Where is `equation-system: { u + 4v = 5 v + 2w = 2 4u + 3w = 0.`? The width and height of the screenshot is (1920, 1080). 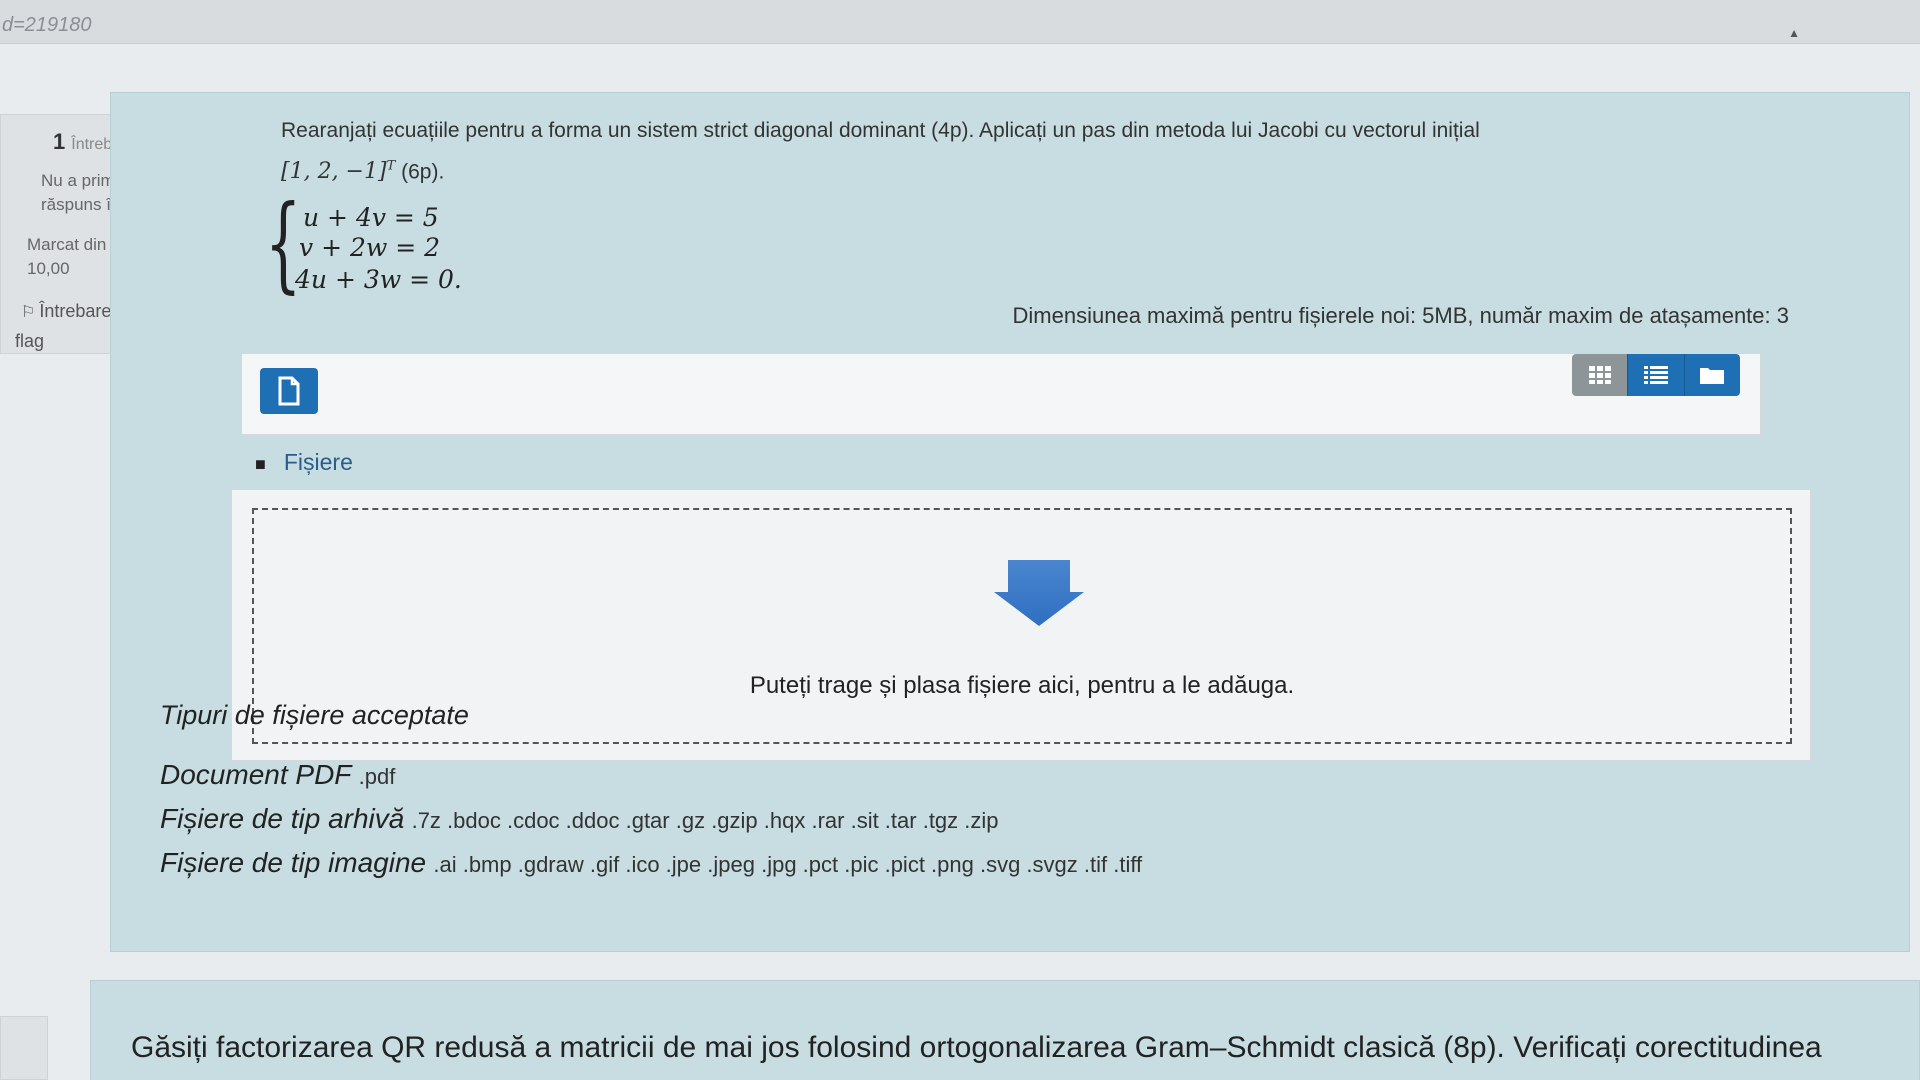 equation-system: { u + 4v = 5 v + 2w = 2 4u + 3w = 0. is located at coordinates (395, 245).